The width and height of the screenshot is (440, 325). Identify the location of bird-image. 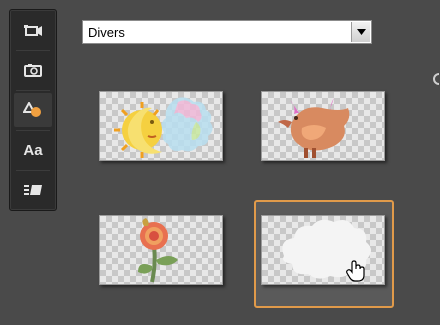
(314, 128).